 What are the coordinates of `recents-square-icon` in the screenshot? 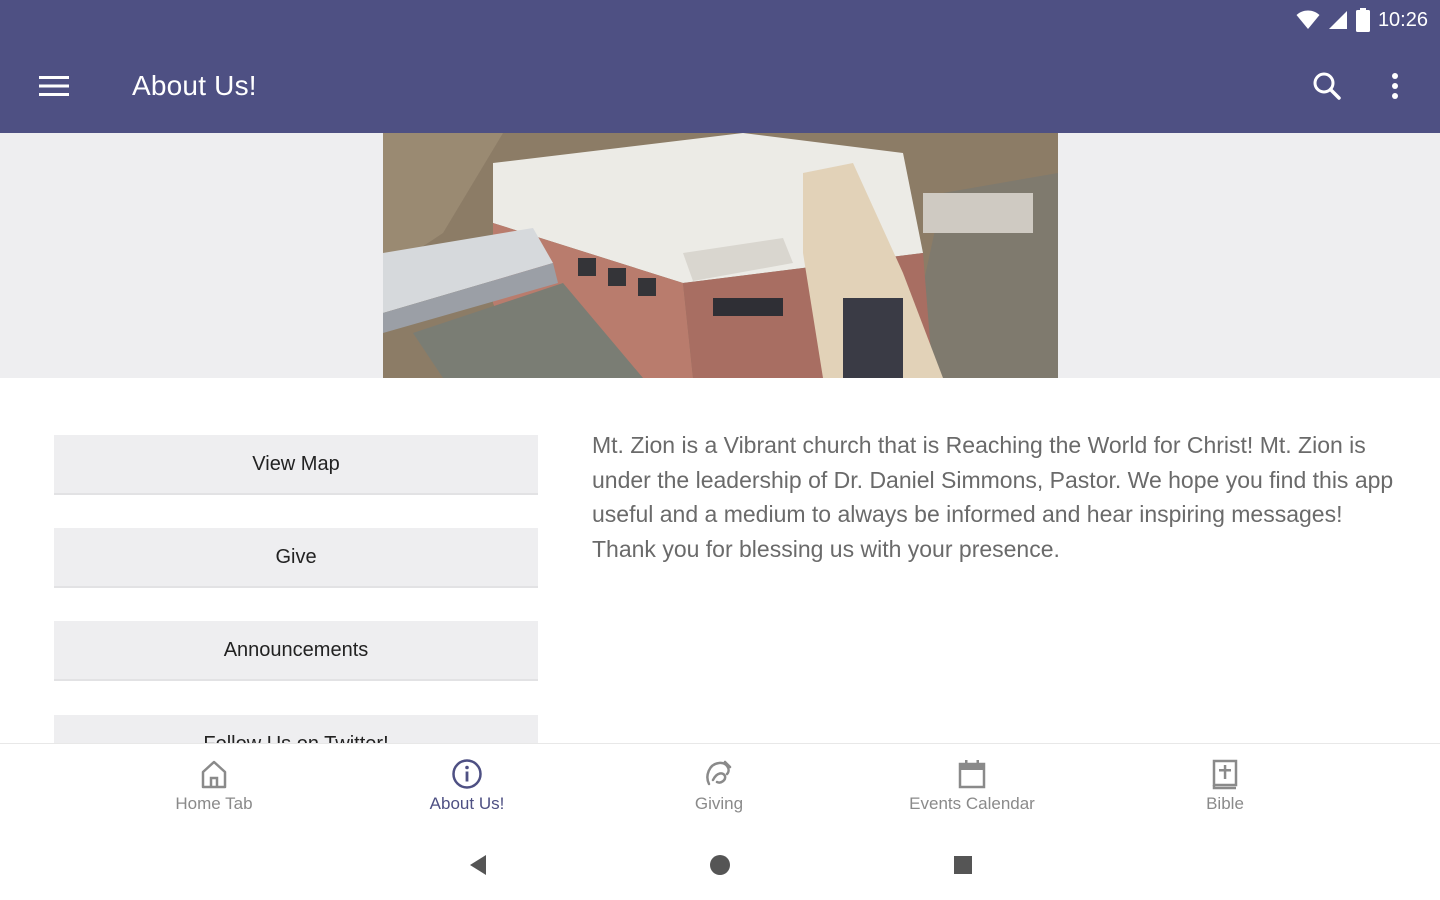 It's located at (963, 865).